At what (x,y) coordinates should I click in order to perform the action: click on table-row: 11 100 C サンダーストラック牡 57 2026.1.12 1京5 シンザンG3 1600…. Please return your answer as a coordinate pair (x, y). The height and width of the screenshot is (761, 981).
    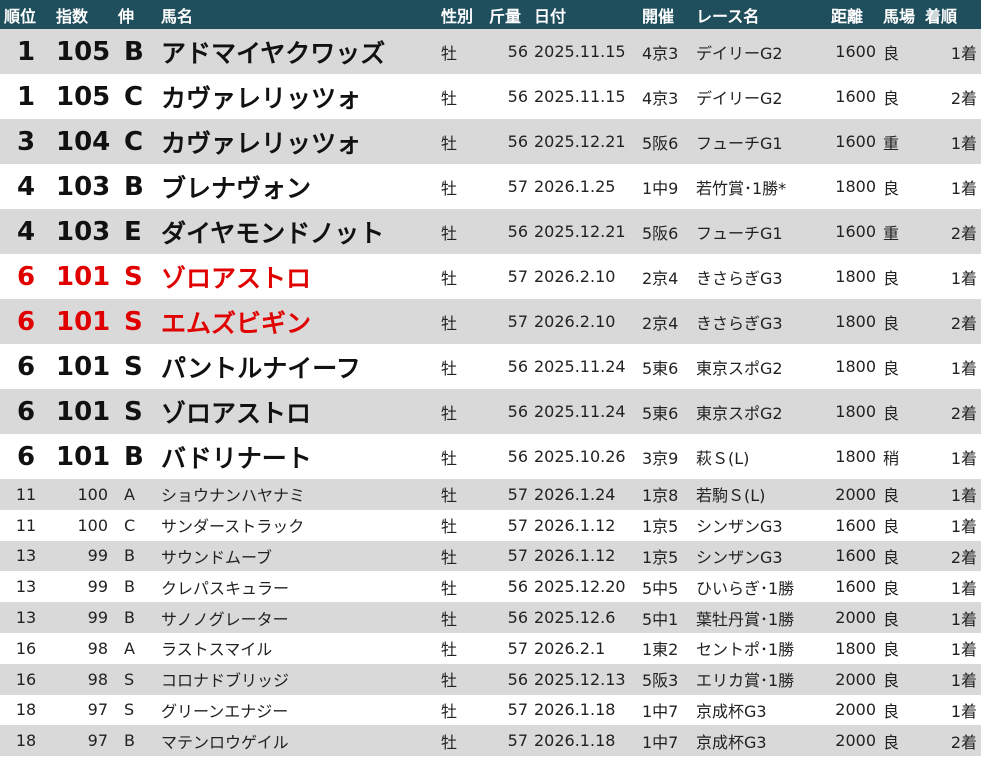
    Looking at the image, I should click on (490, 525).